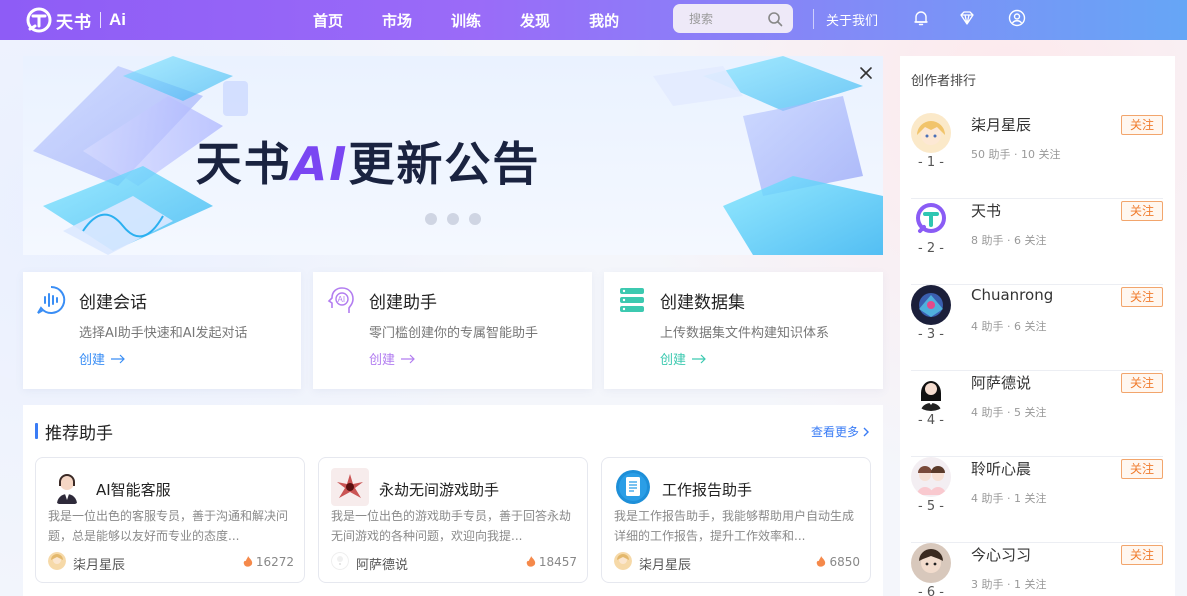 This screenshot has height=596, width=1187. I want to click on ranking-item: - 2 - 天书 8 助手 · 6 关注 关注, so click(1037, 242).